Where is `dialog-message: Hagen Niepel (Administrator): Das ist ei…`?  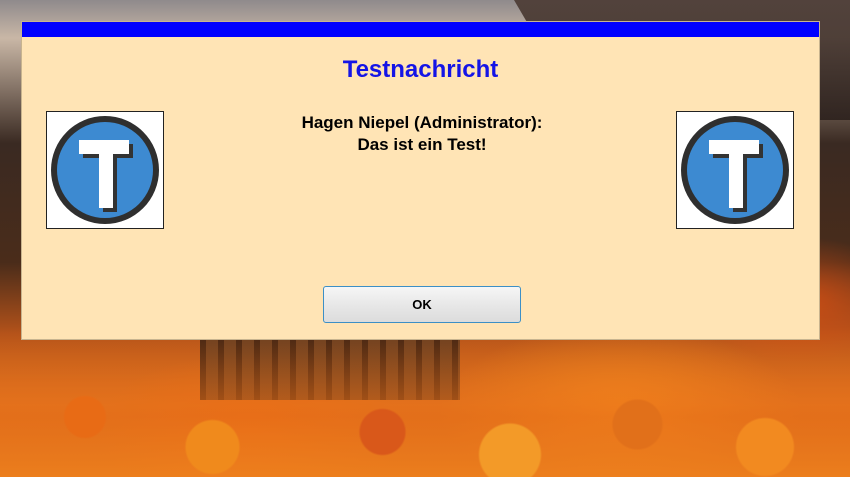
dialog-message: Hagen Niepel (Administrator): Das ist ei… is located at coordinates (422, 134).